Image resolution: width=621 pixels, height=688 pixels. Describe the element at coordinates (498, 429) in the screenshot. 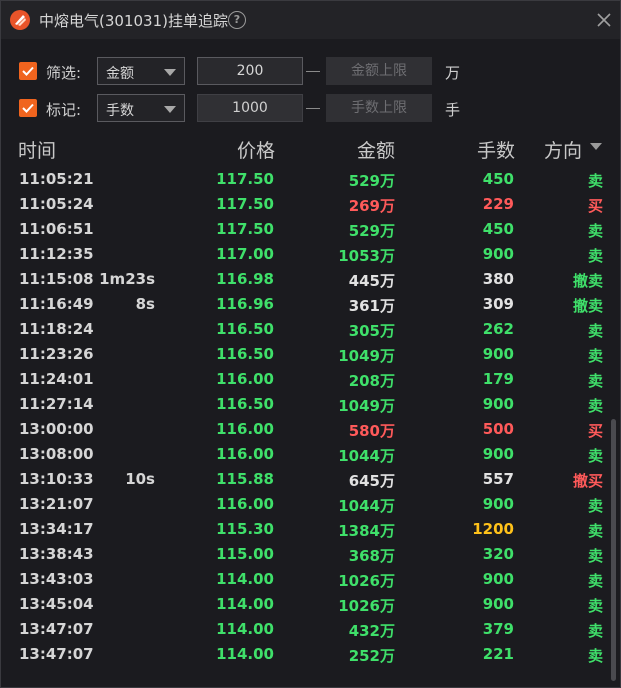

I see `cell-volume: 500` at that location.